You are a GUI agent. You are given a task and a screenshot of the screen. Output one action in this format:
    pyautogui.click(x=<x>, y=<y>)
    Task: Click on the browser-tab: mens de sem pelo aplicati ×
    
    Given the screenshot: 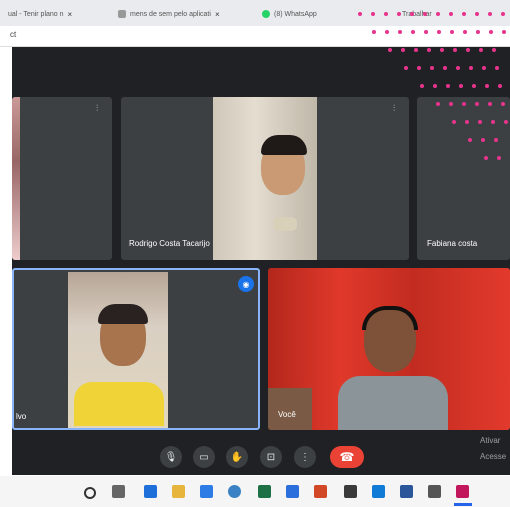 What is the action you would take?
    pyautogui.click(x=182, y=14)
    